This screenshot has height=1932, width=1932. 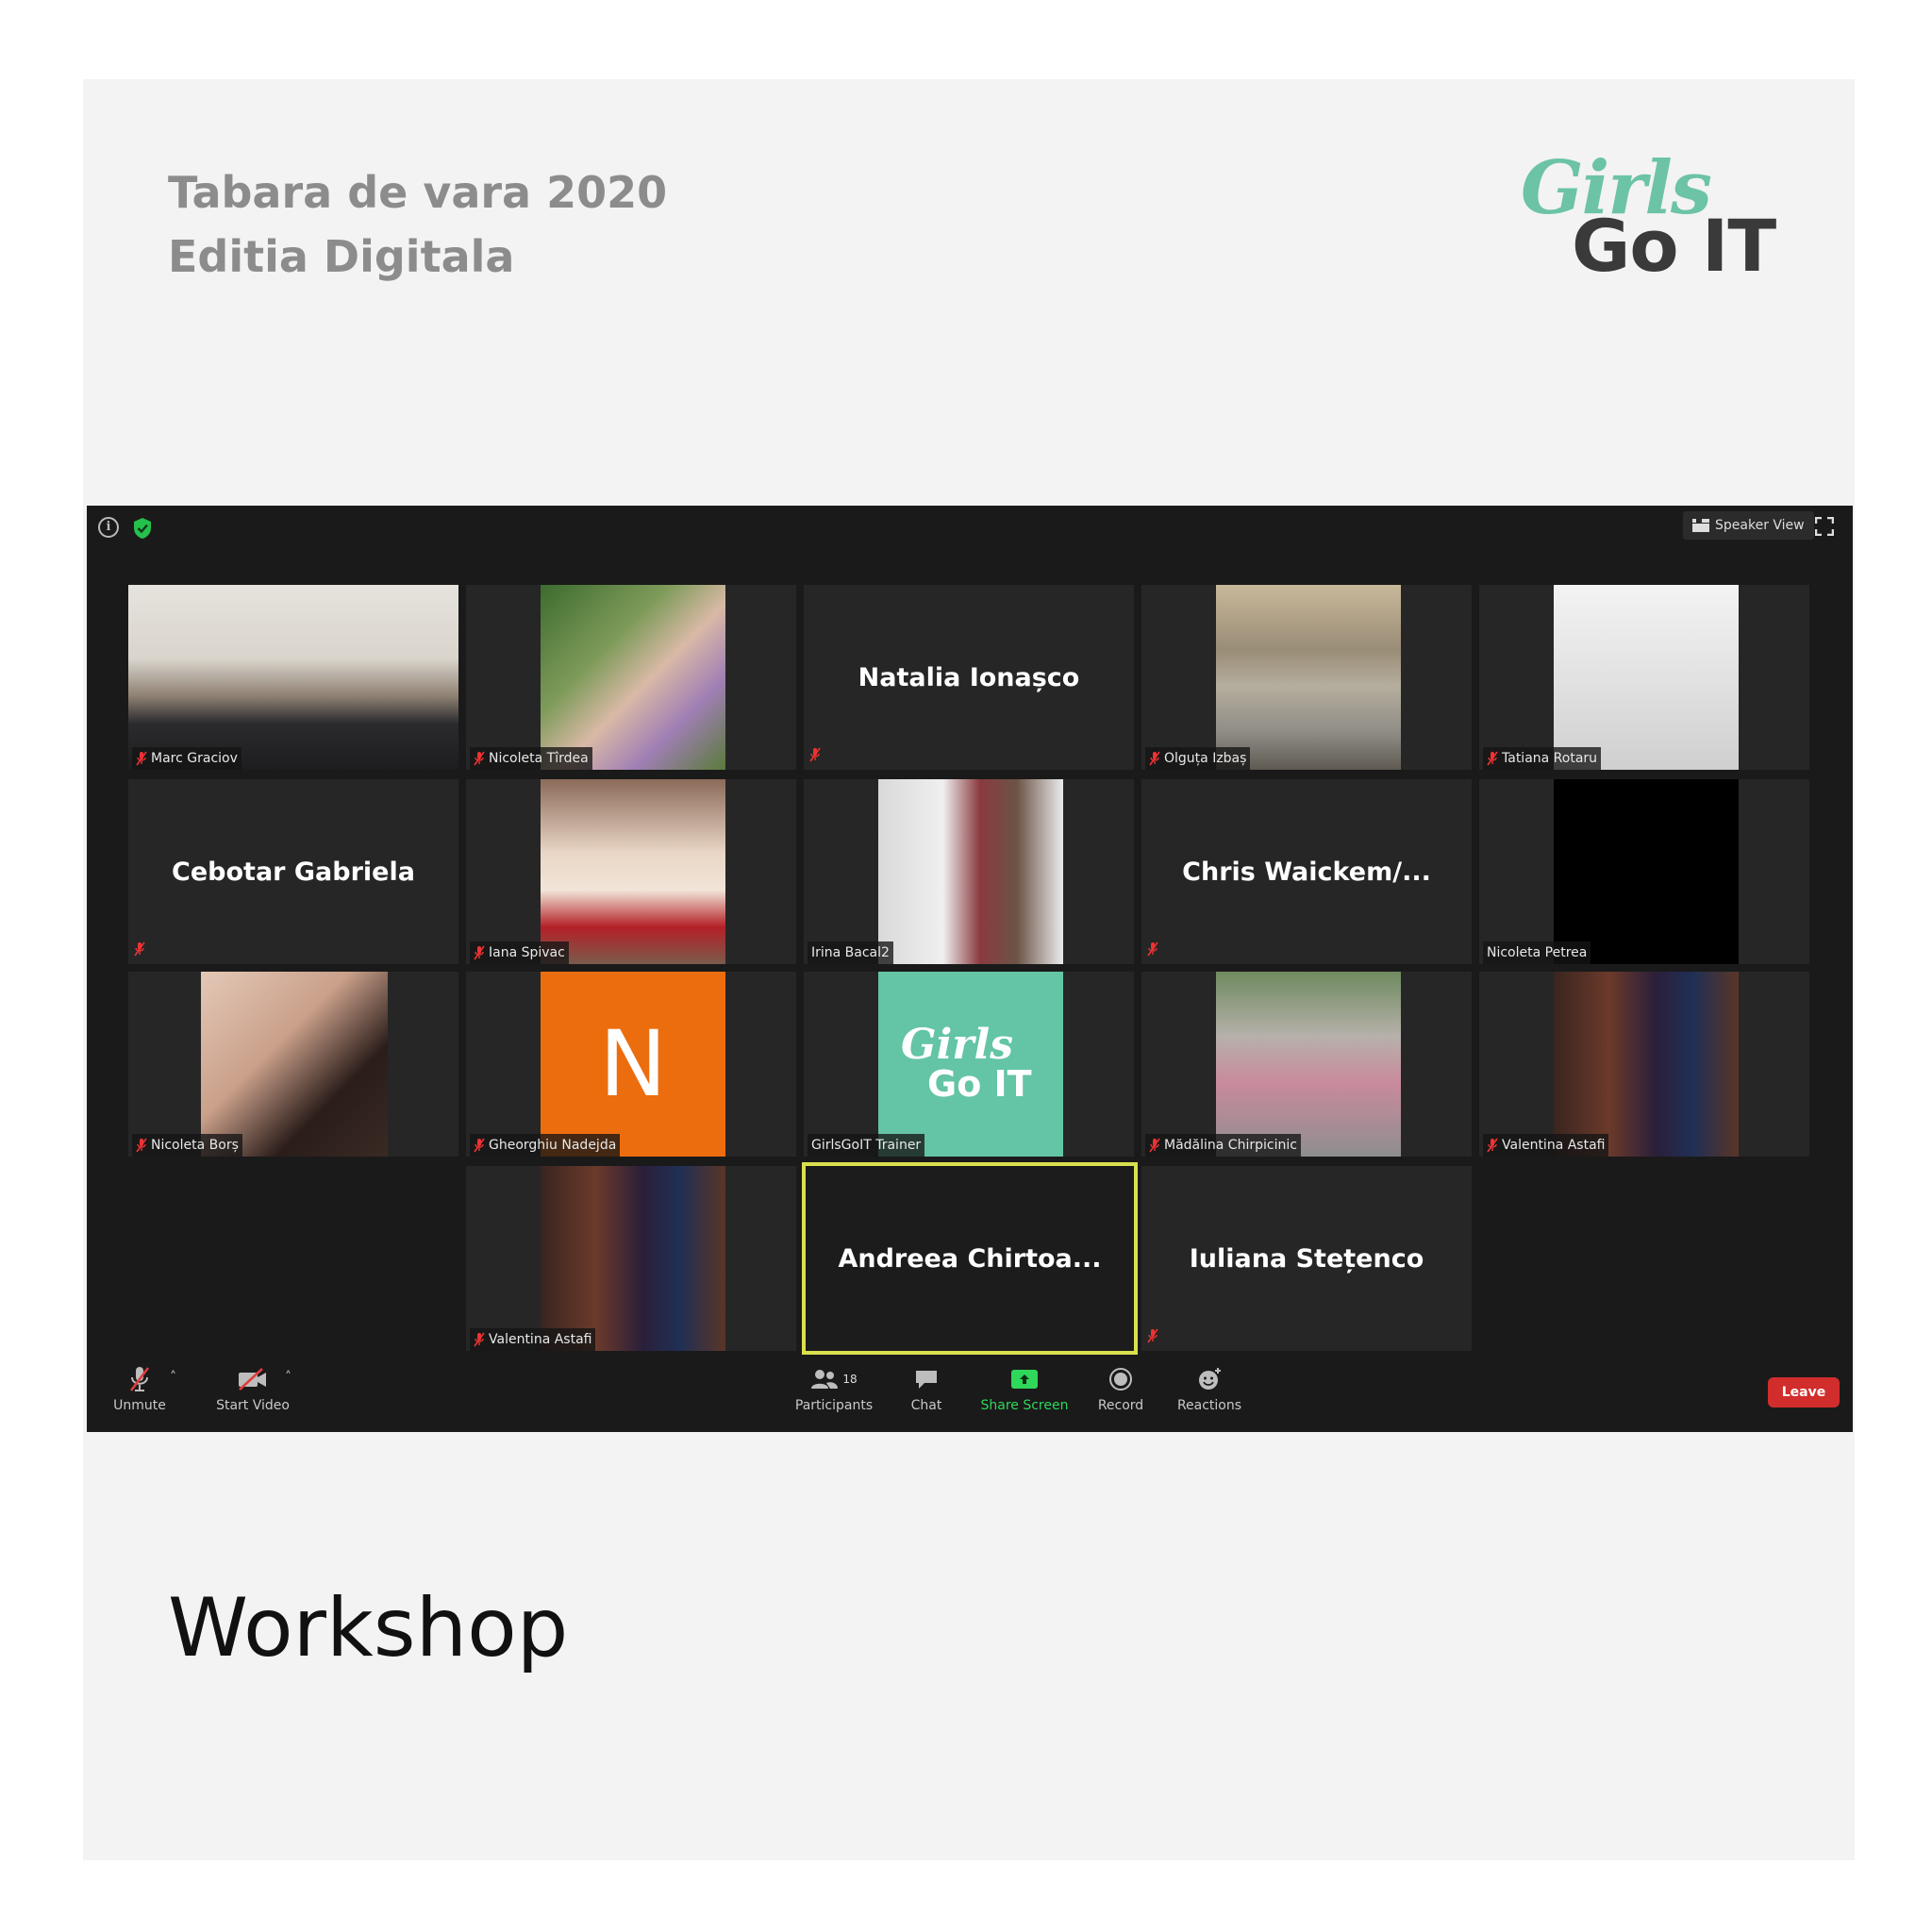 I want to click on start-video-label: Start Video, so click(x=253, y=1405).